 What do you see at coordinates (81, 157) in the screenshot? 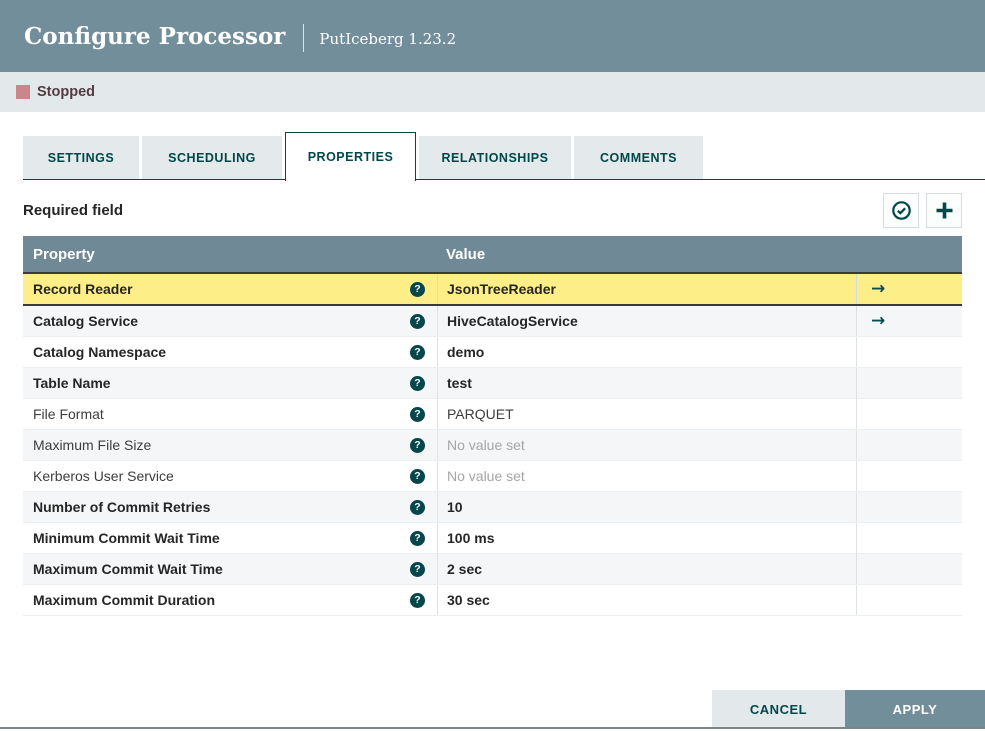
I see `tab-settings: SETTINGS` at bounding box center [81, 157].